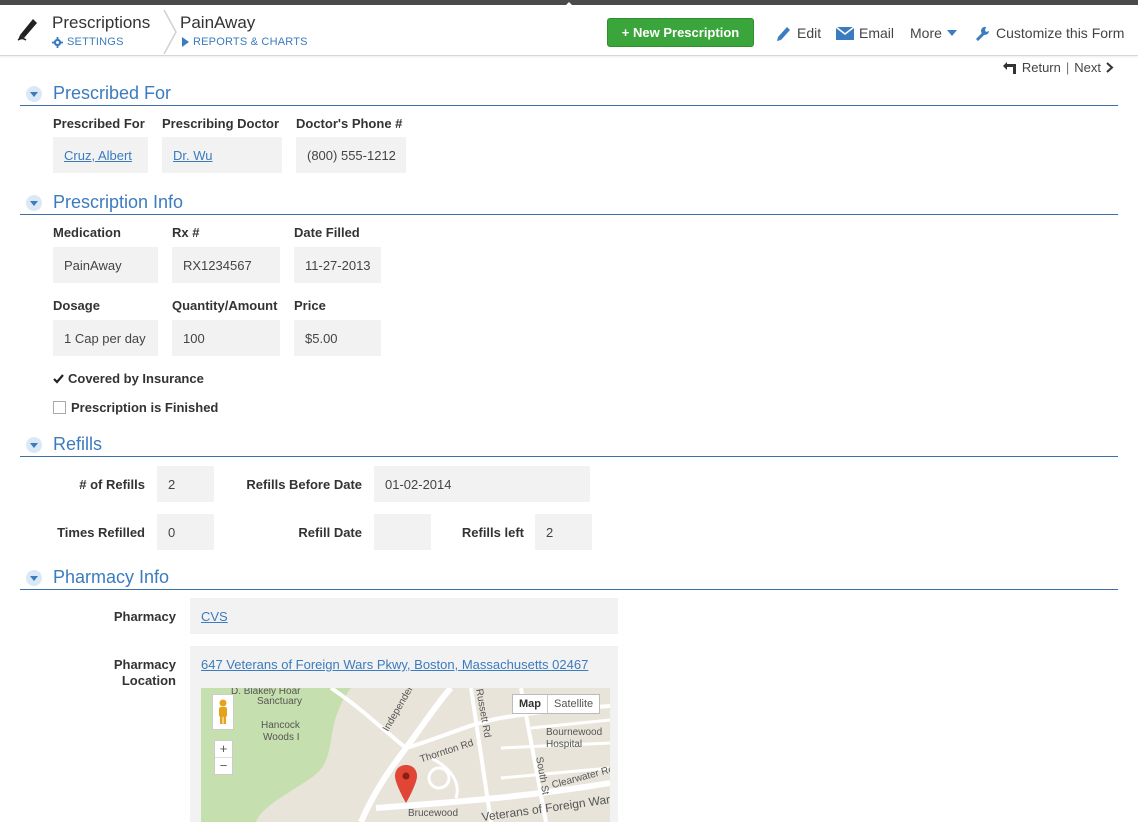 The height and width of the screenshot is (822, 1138). What do you see at coordinates (186, 232) in the screenshot?
I see `field-label: Rx #` at bounding box center [186, 232].